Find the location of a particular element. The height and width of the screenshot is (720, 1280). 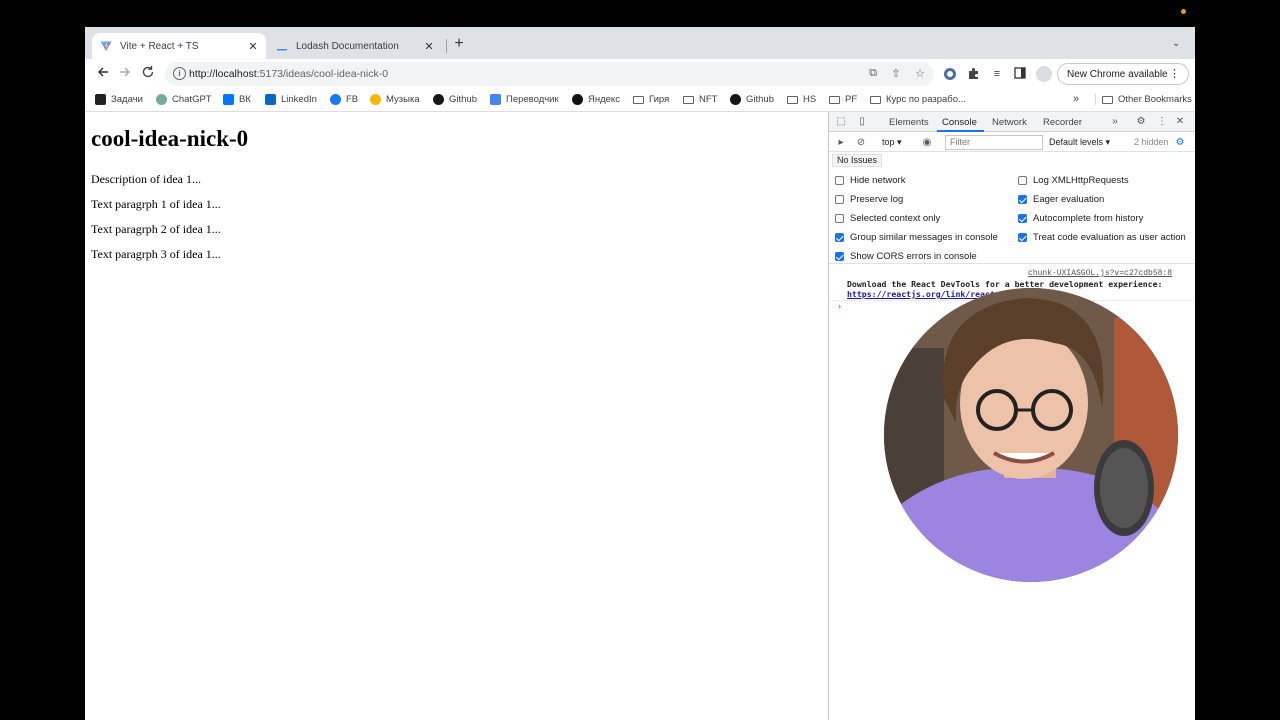

lodash-icon is located at coordinates (282, 46).